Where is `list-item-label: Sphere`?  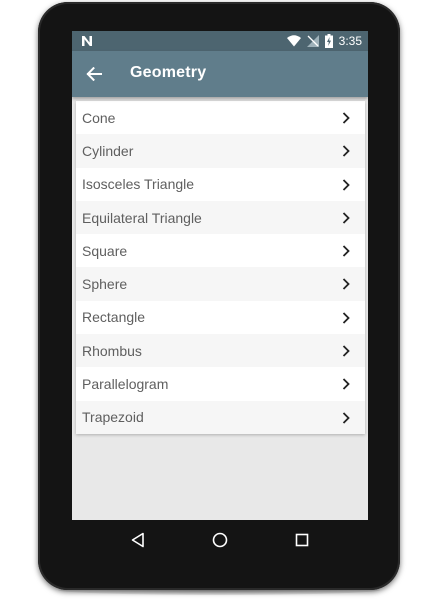 list-item-label: Sphere is located at coordinates (105, 284).